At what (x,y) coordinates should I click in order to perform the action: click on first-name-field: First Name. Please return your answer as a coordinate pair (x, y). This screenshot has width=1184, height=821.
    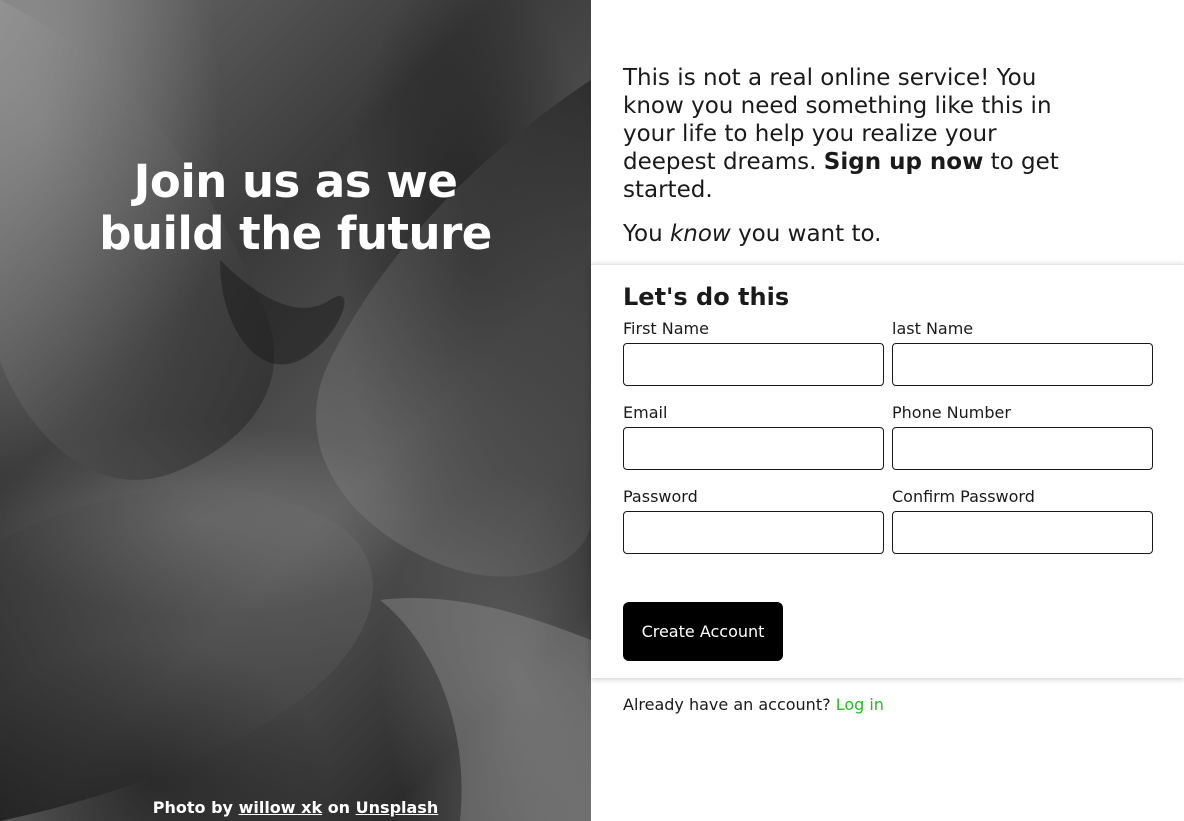
    Looking at the image, I should click on (753, 352).